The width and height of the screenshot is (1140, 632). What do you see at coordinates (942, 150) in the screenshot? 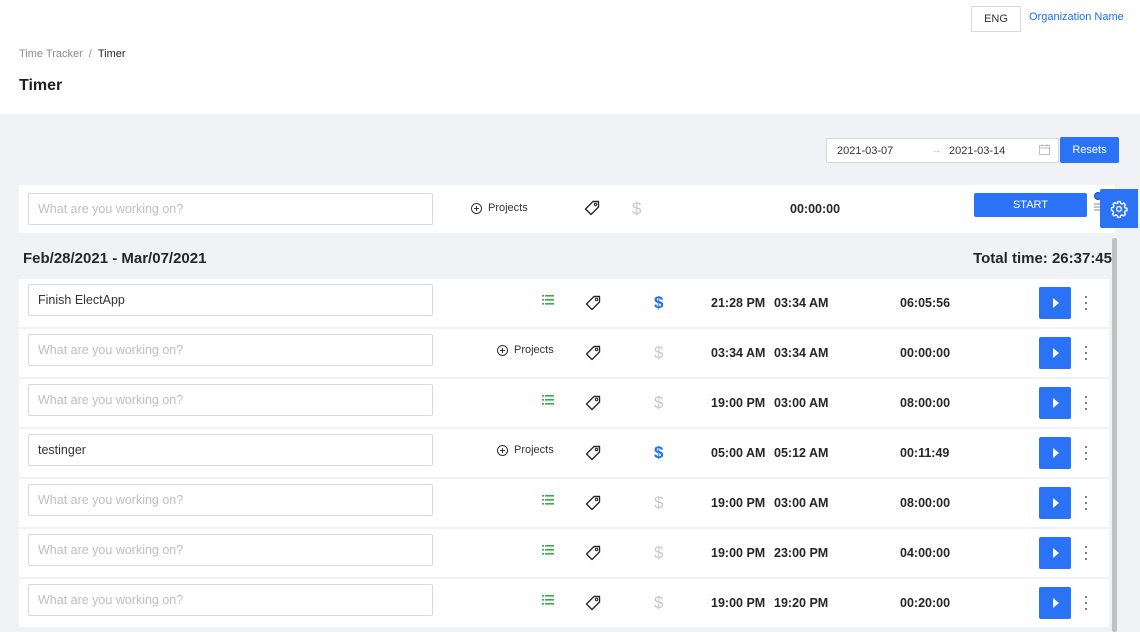
I see `date-range-picker: 2021-03-07 → 2021-03-14` at bounding box center [942, 150].